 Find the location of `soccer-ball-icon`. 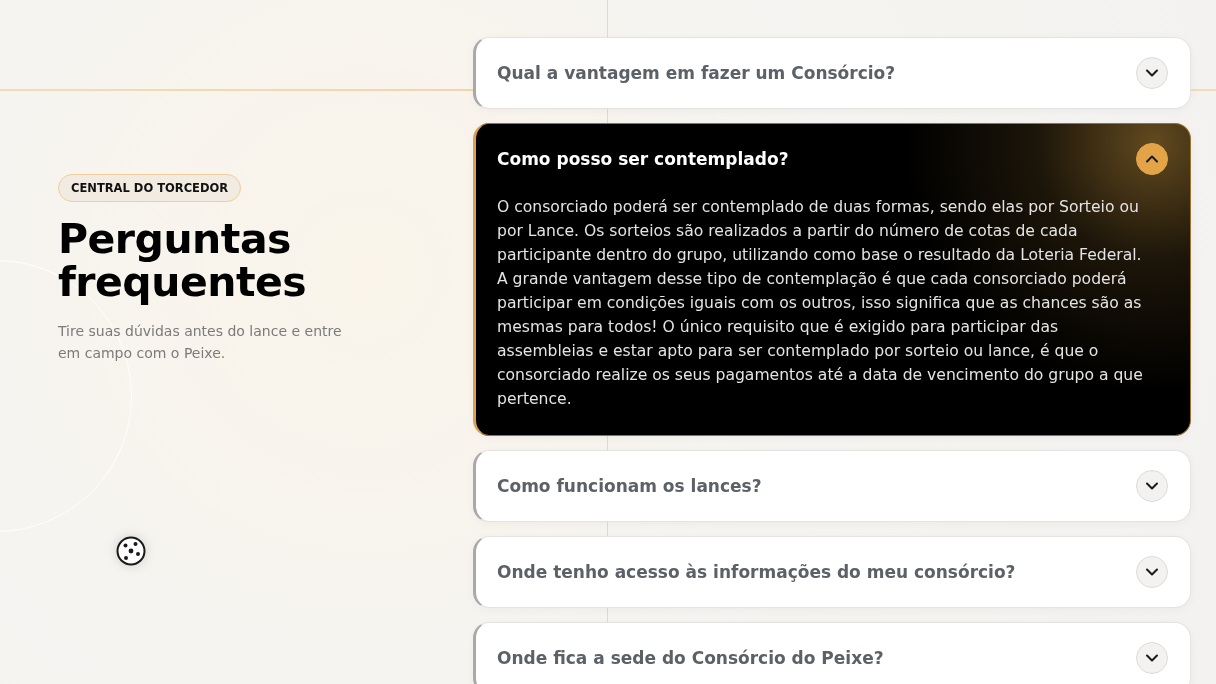

soccer-ball-icon is located at coordinates (131, 551).